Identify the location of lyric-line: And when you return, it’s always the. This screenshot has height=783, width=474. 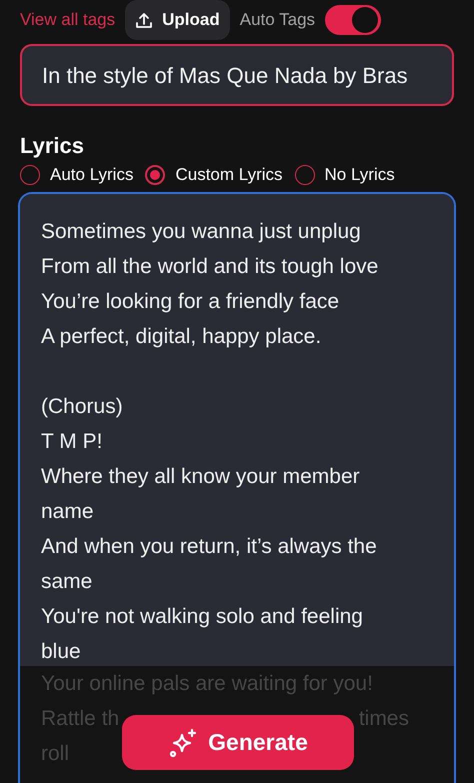
(209, 547).